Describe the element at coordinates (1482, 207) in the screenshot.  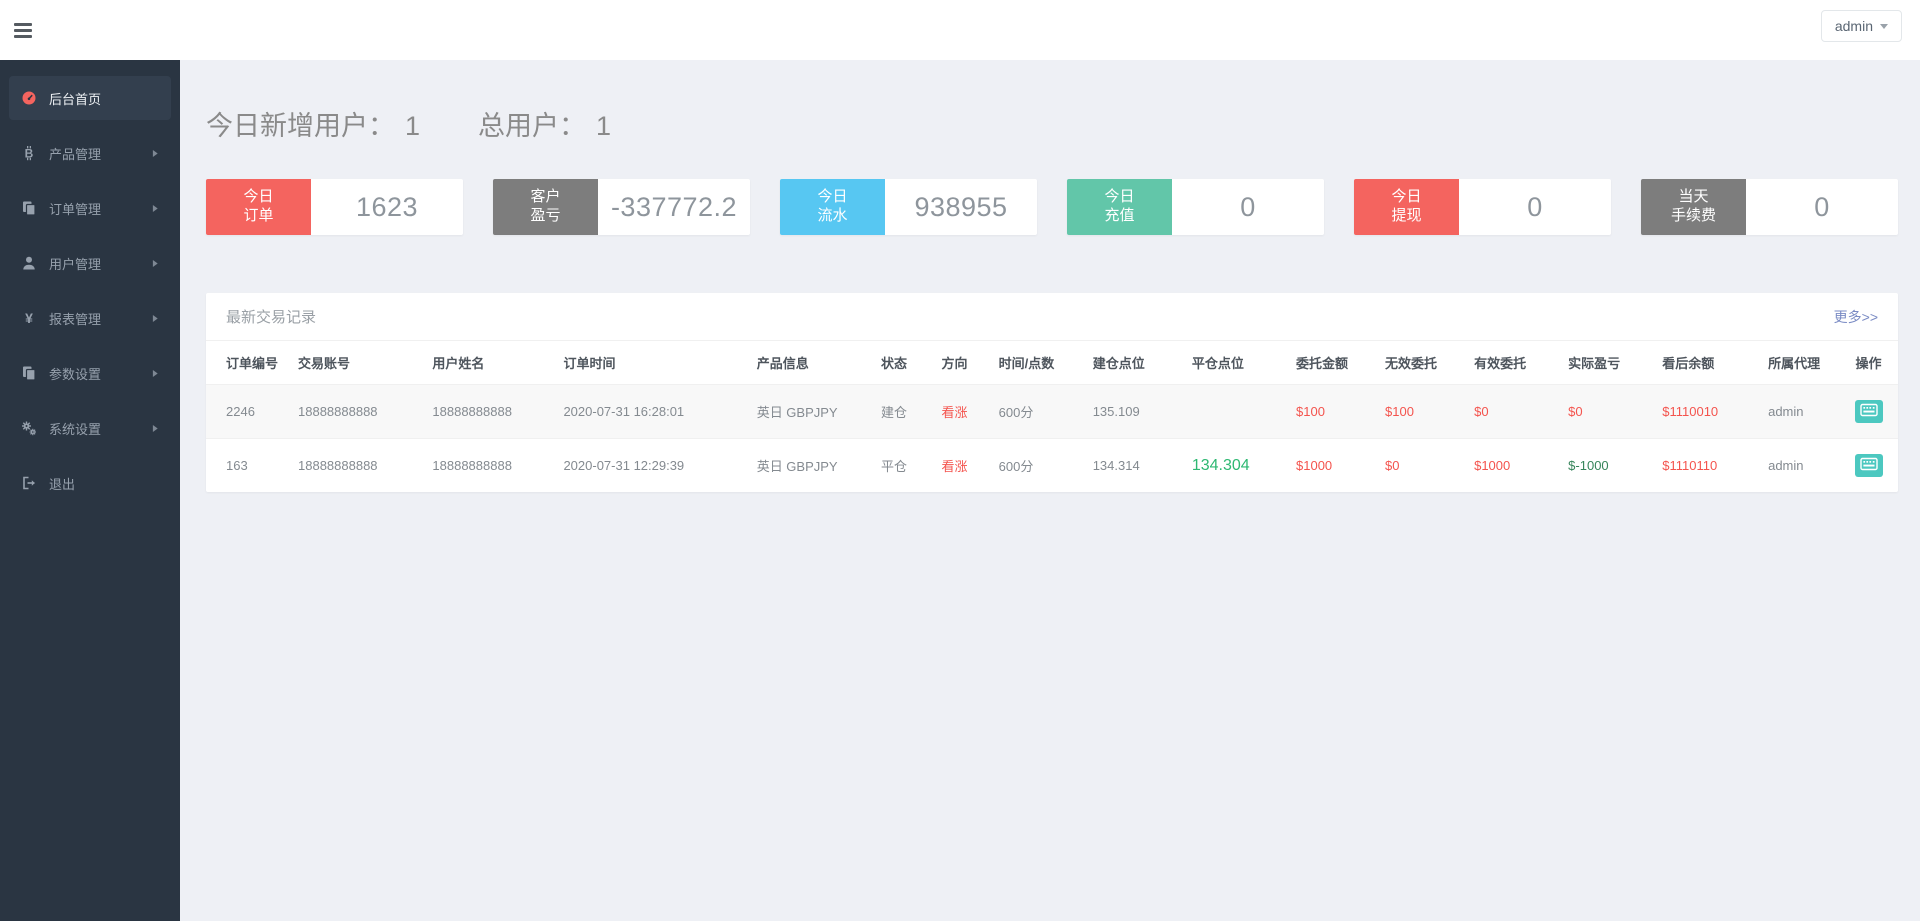
I see `stat-card-5: 今日 提现 0` at that location.